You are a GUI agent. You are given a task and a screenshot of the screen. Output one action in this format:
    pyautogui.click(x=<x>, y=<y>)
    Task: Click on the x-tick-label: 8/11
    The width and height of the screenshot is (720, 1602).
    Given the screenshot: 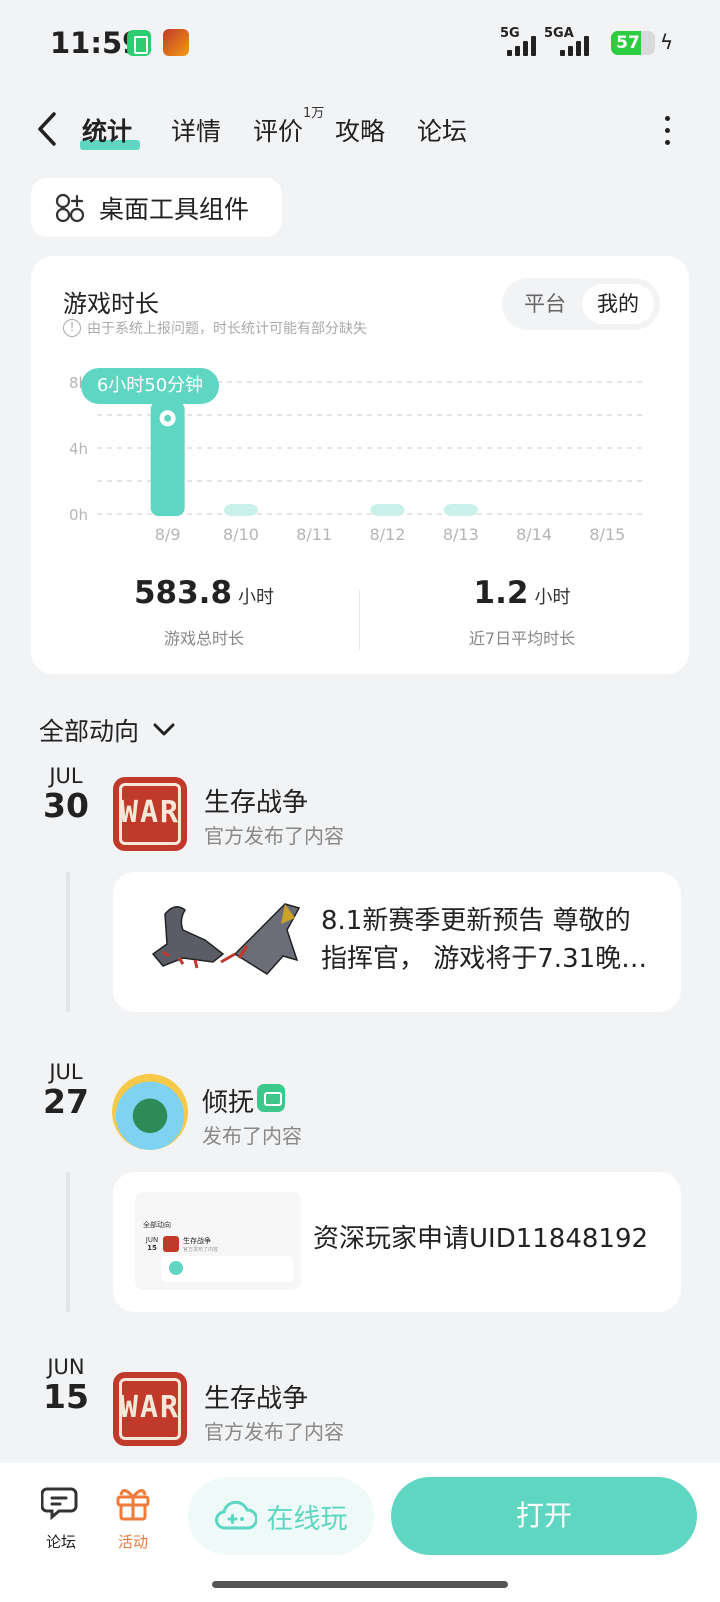 What is the action you would take?
    pyautogui.click(x=314, y=534)
    